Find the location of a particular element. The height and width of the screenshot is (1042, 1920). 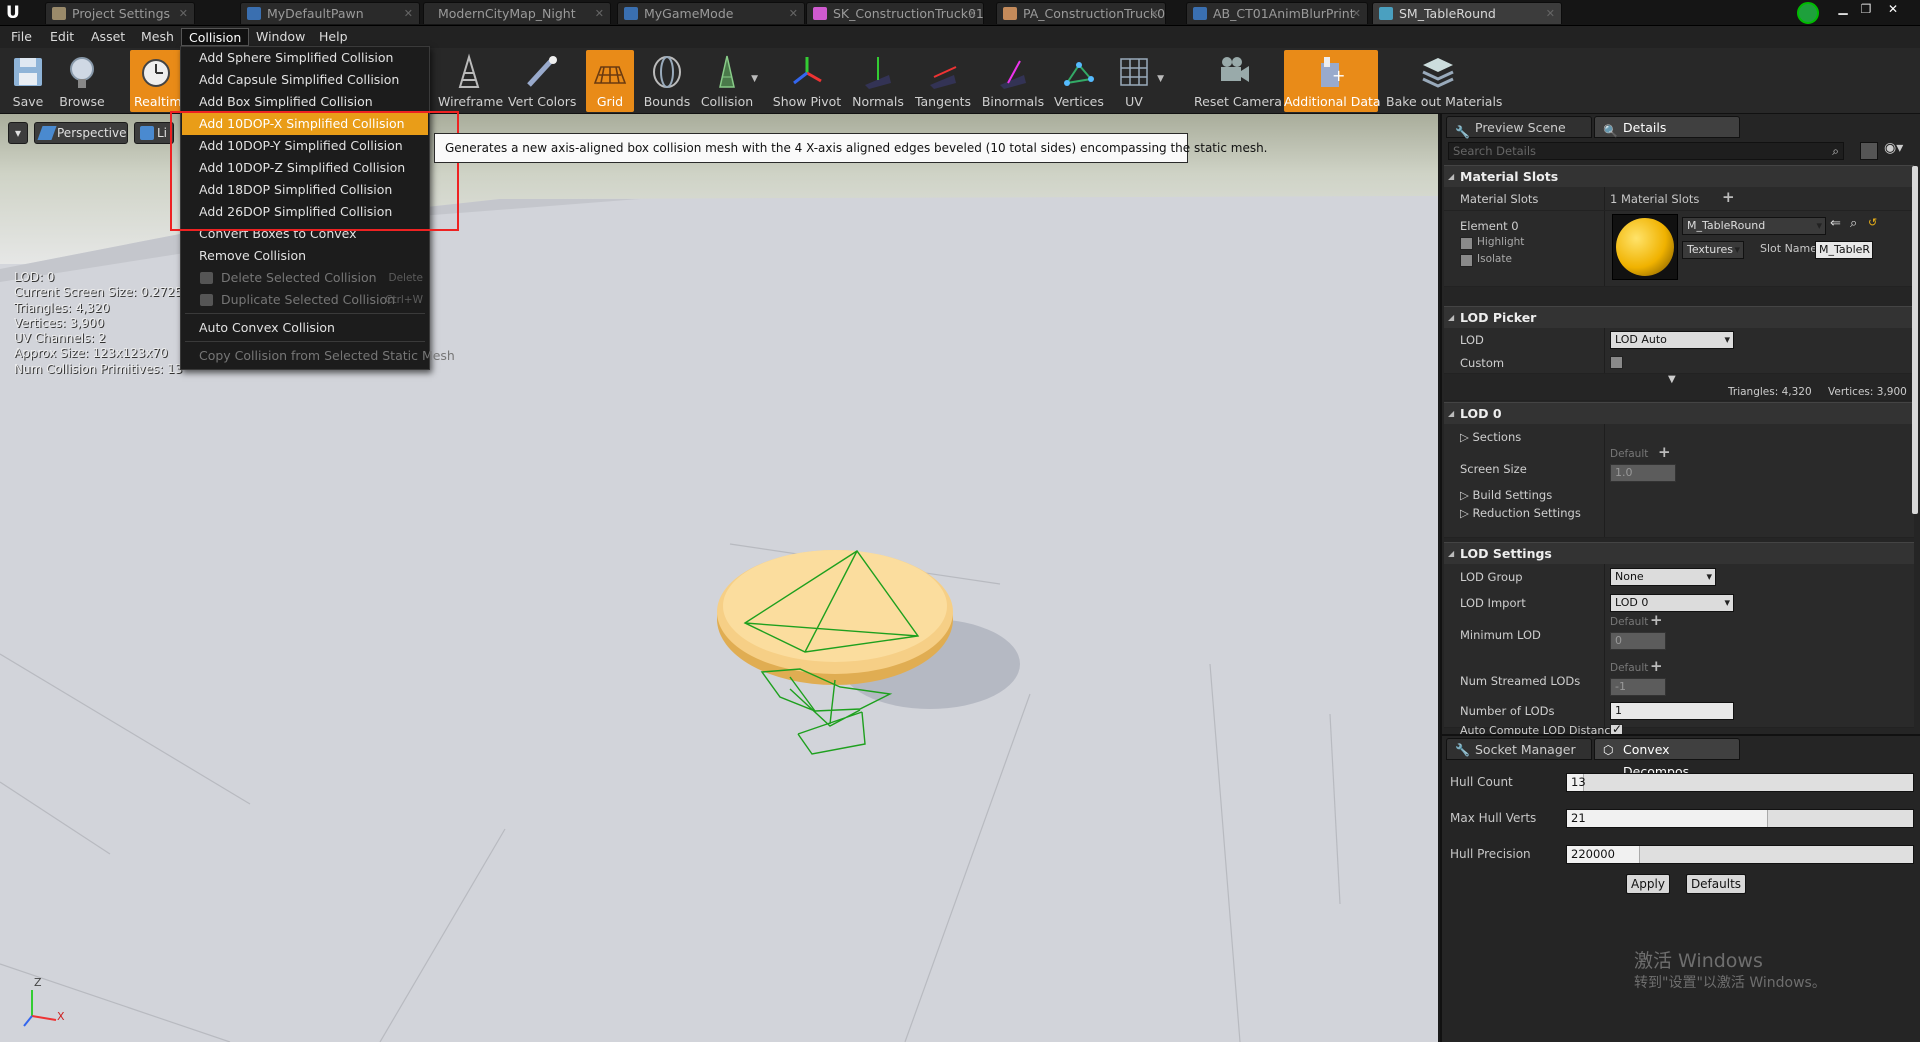

realtime-button: Realtime is located at coordinates (159, 81).